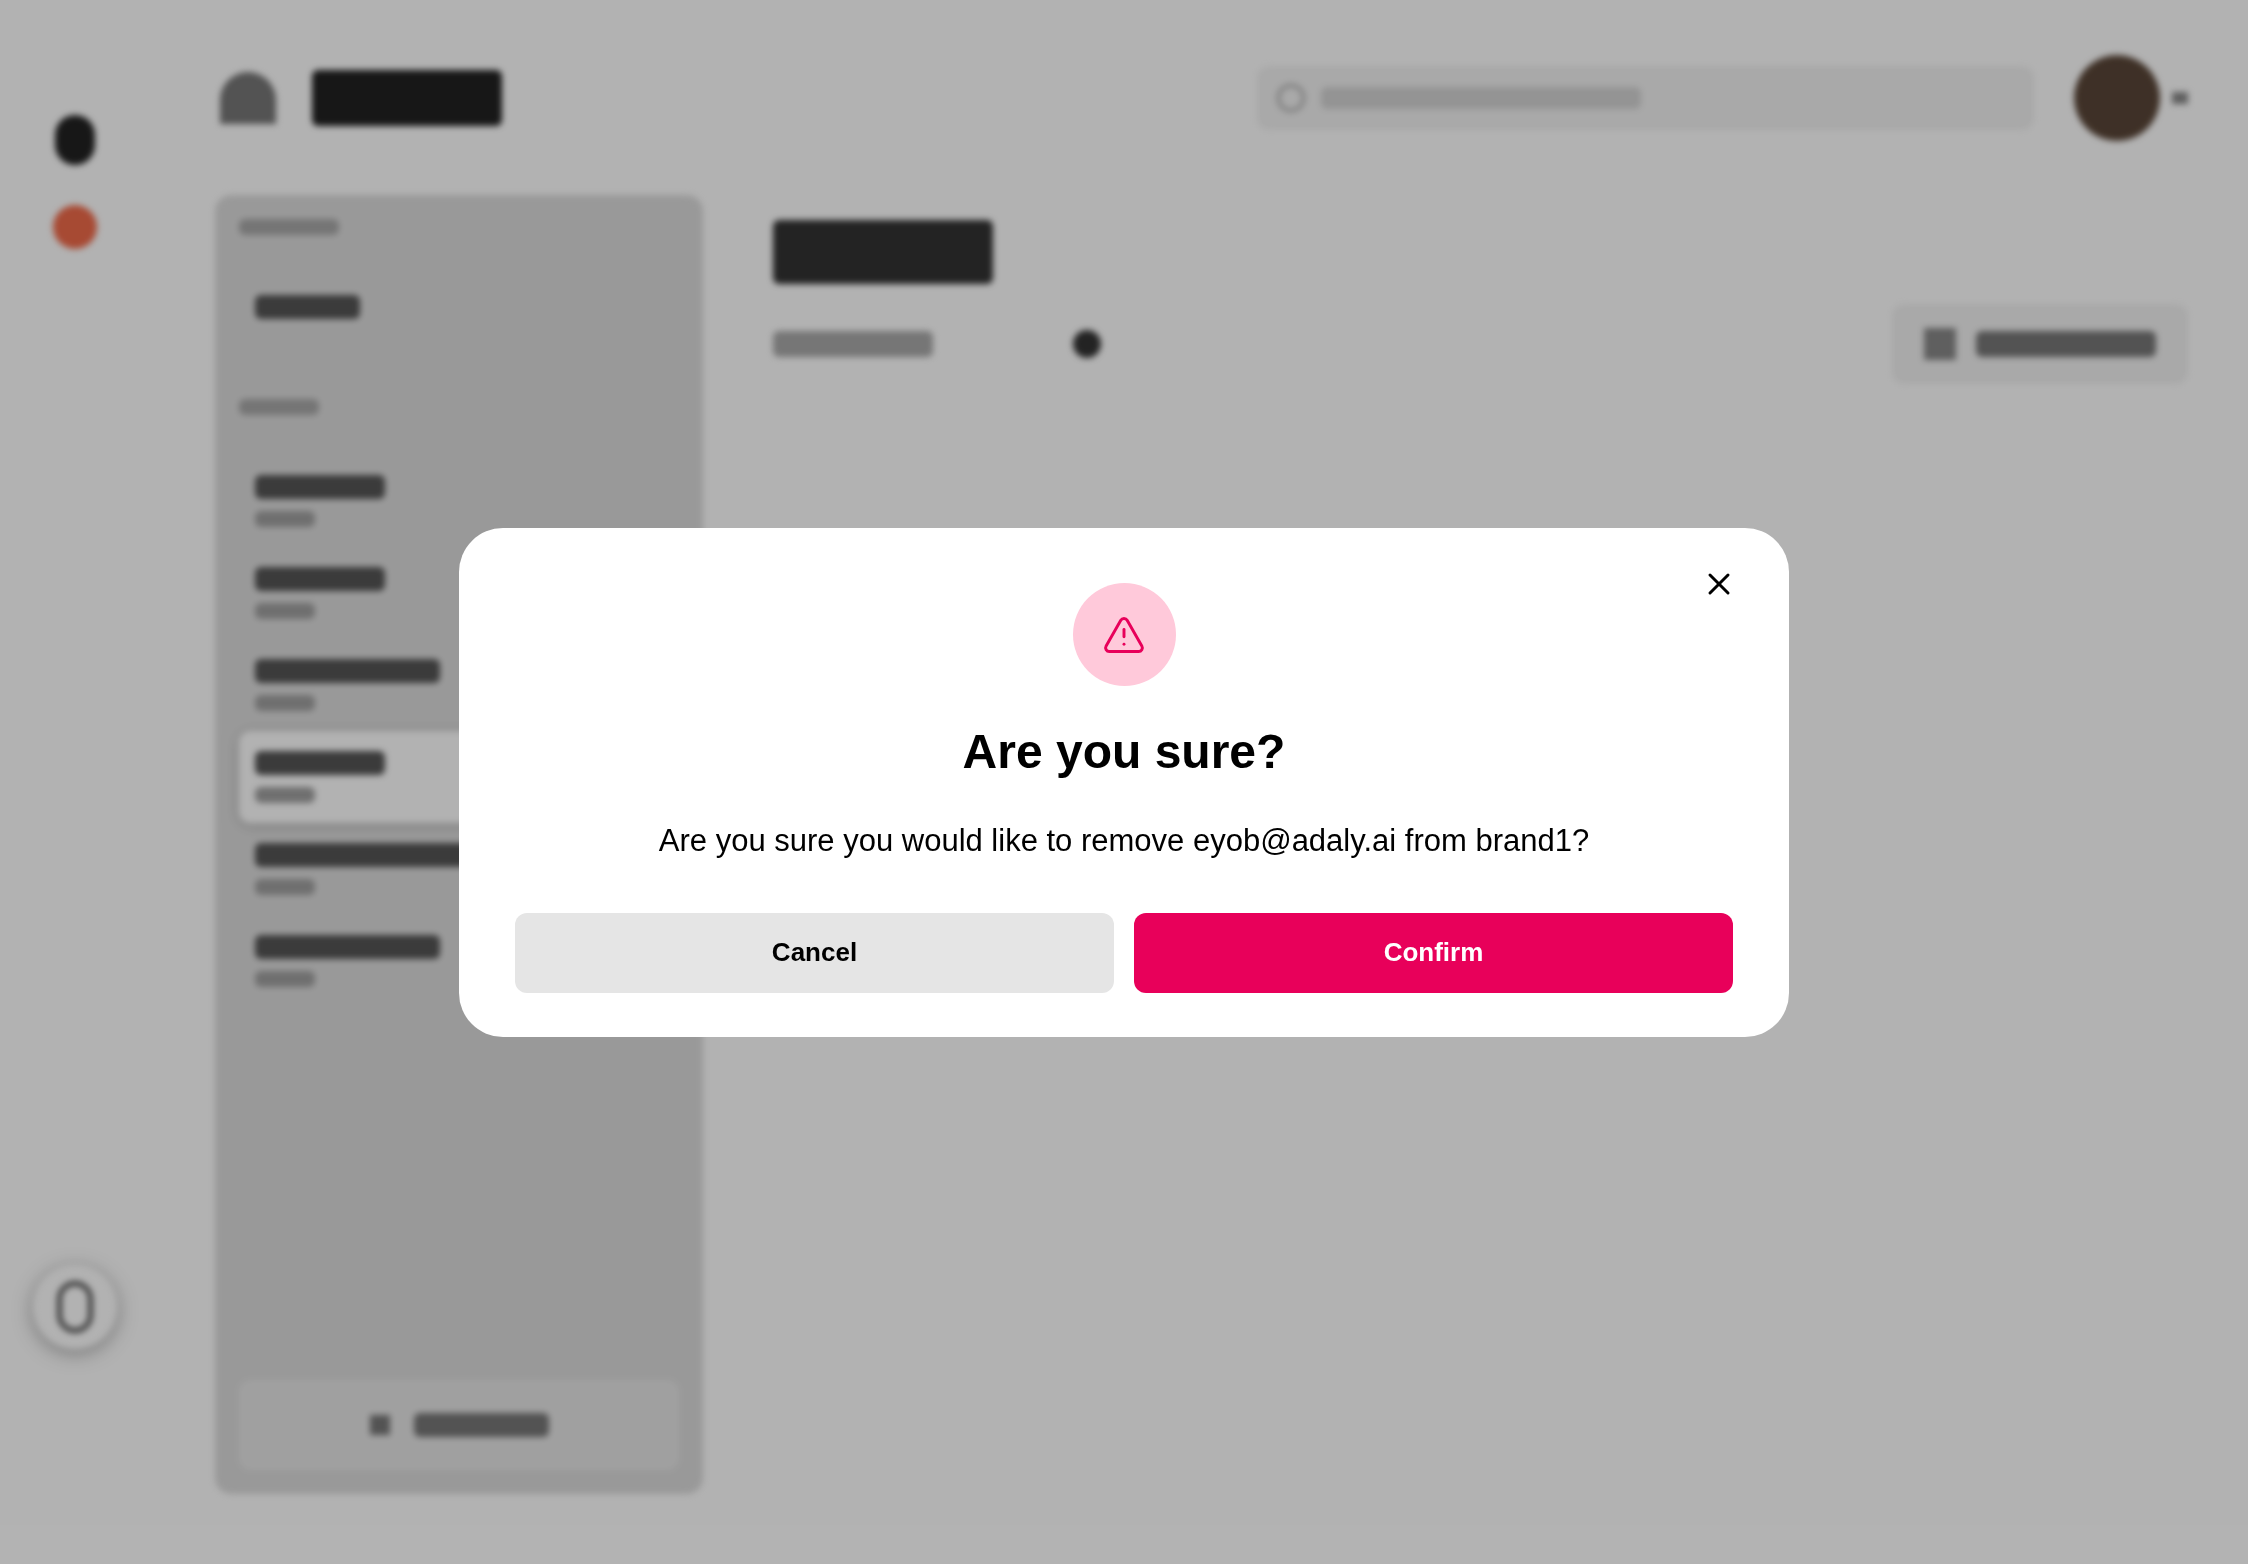  What do you see at coordinates (1124, 752) in the screenshot?
I see `dialog-title: Are you sure?` at bounding box center [1124, 752].